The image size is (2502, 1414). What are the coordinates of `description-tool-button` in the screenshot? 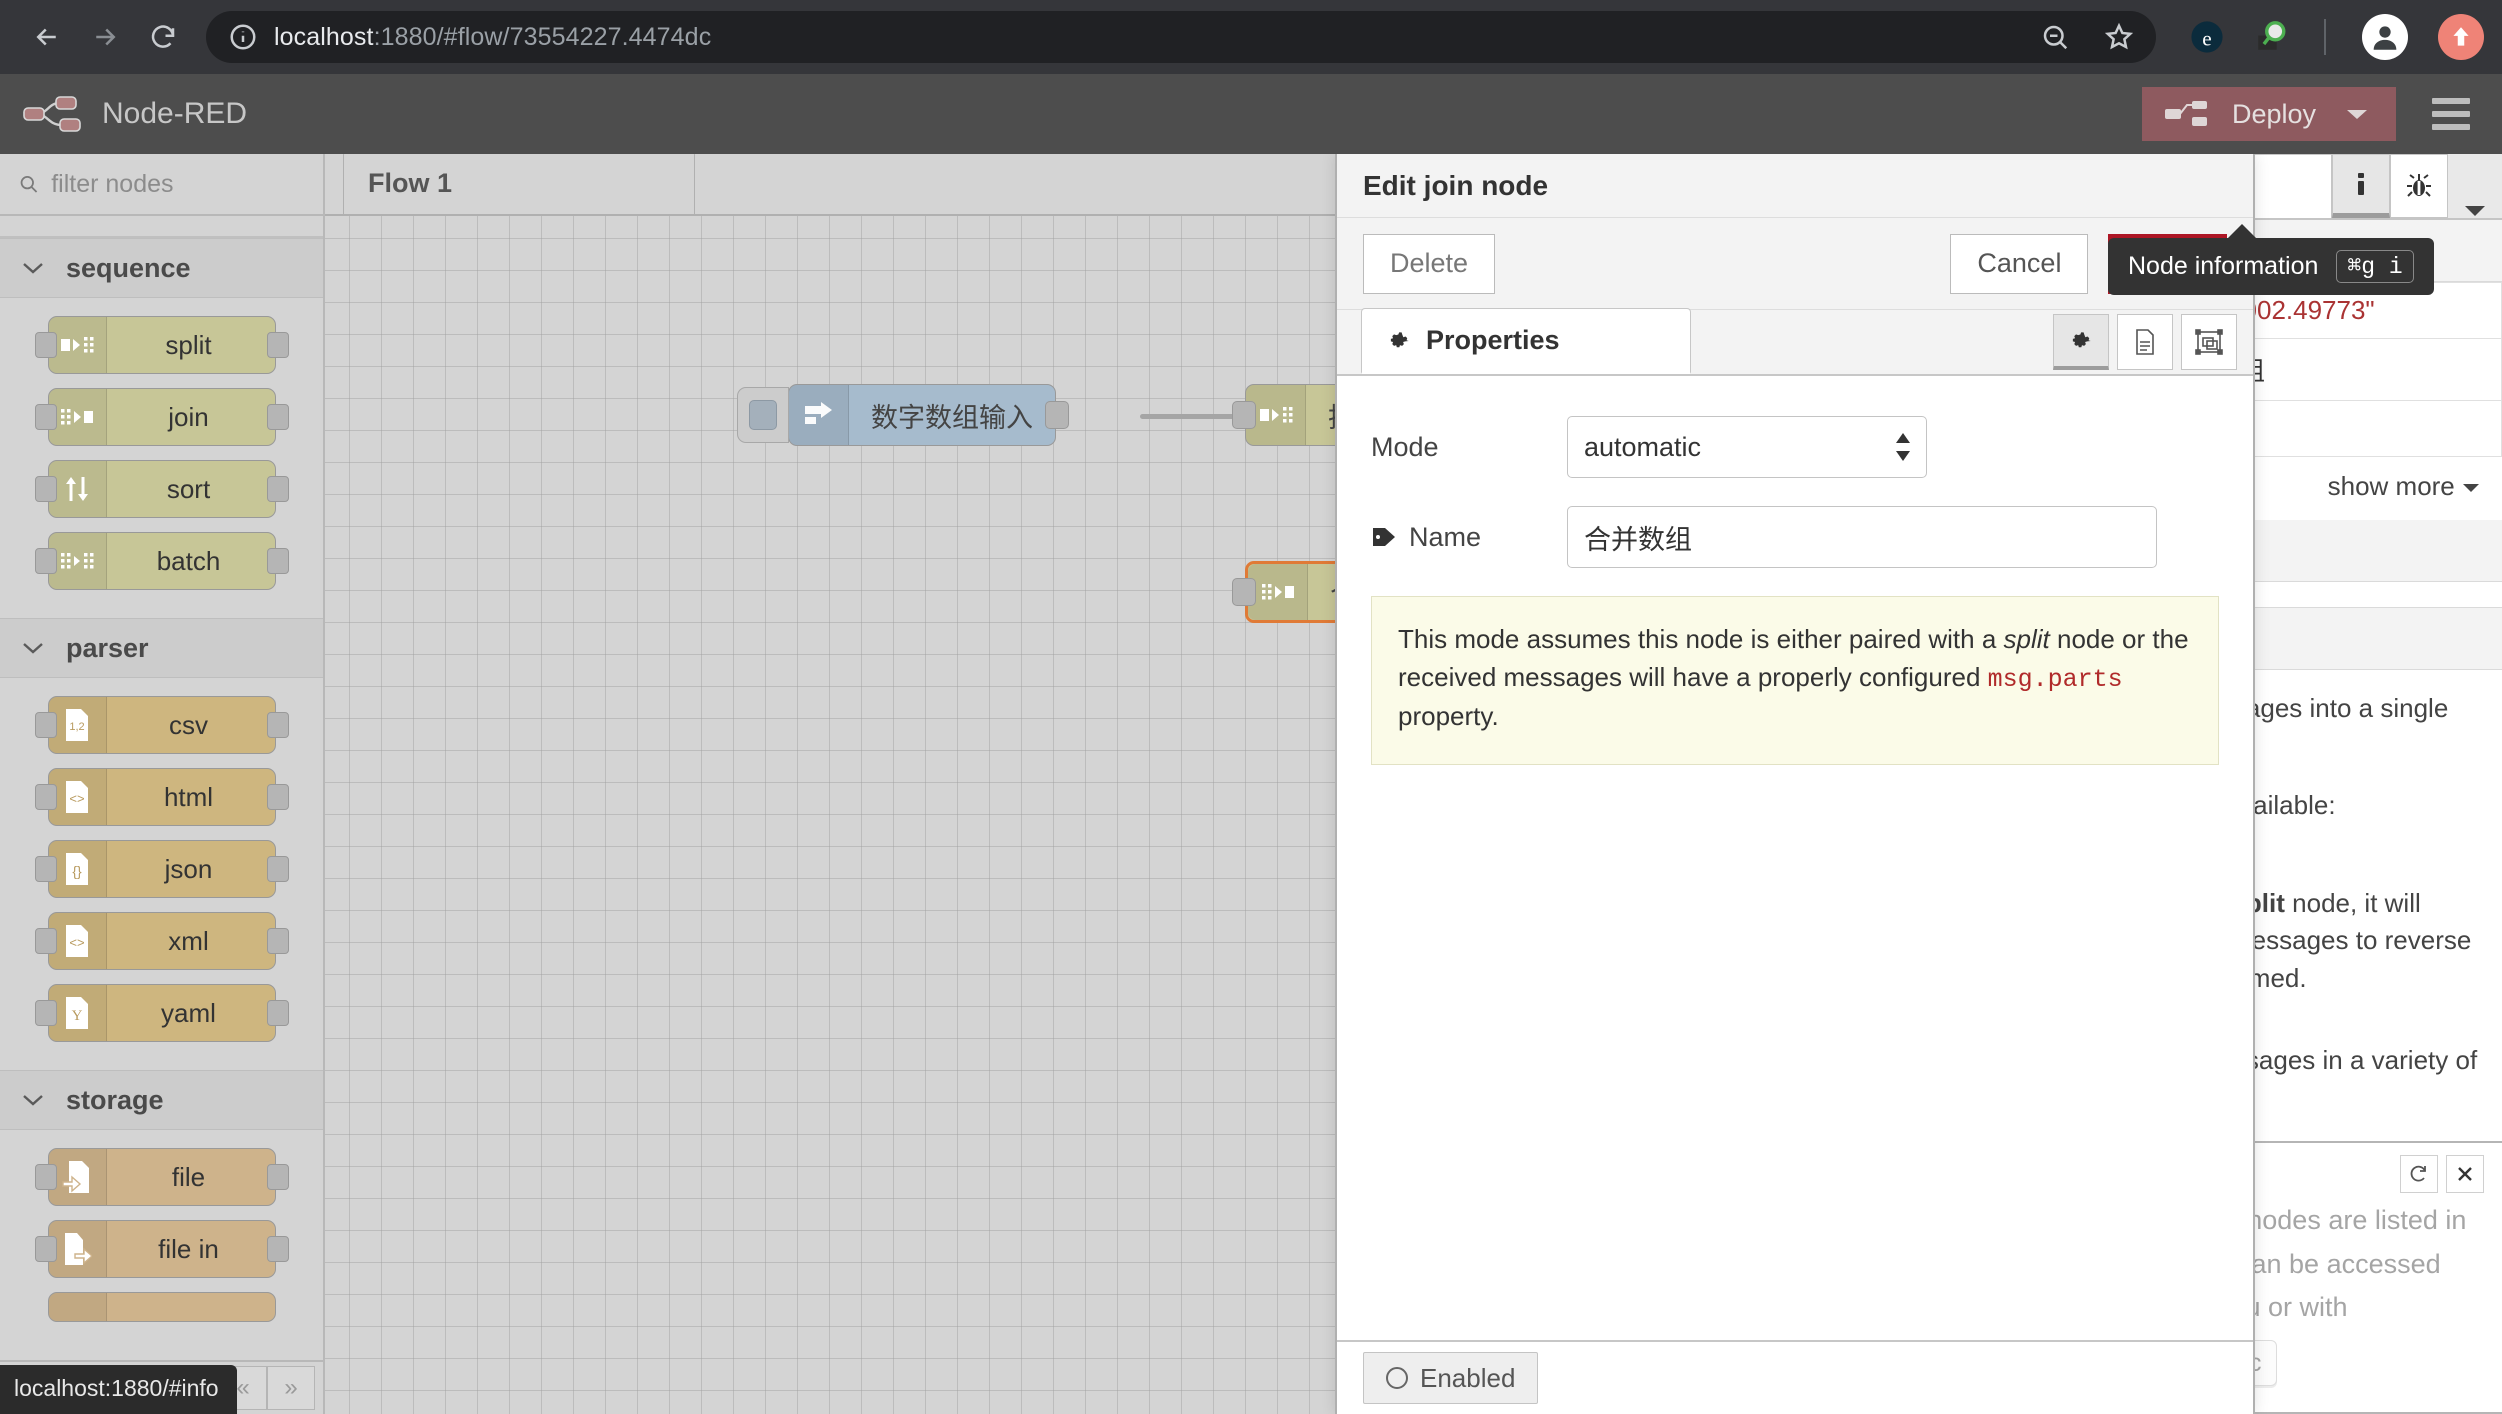 It's located at (2145, 342).